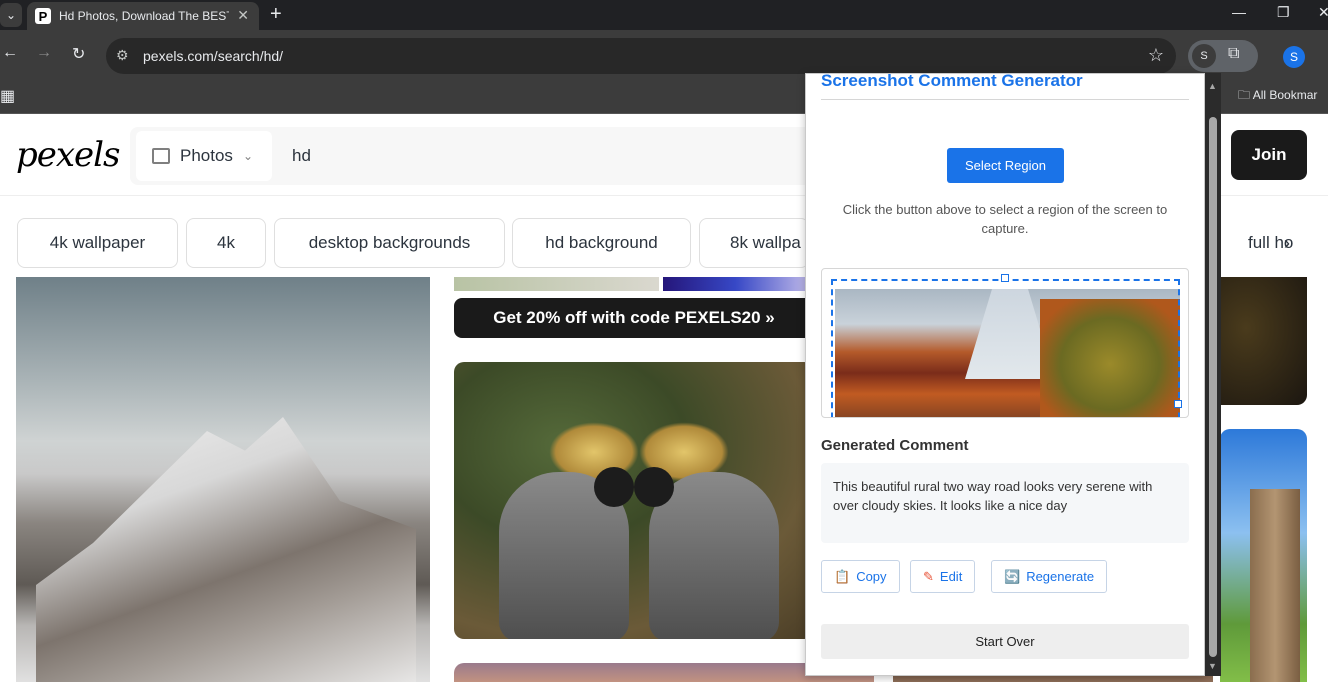 The image size is (1328, 682). Describe the element at coordinates (122, 55) in the screenshot. I see `site-info-icon: ⚙` at that location.